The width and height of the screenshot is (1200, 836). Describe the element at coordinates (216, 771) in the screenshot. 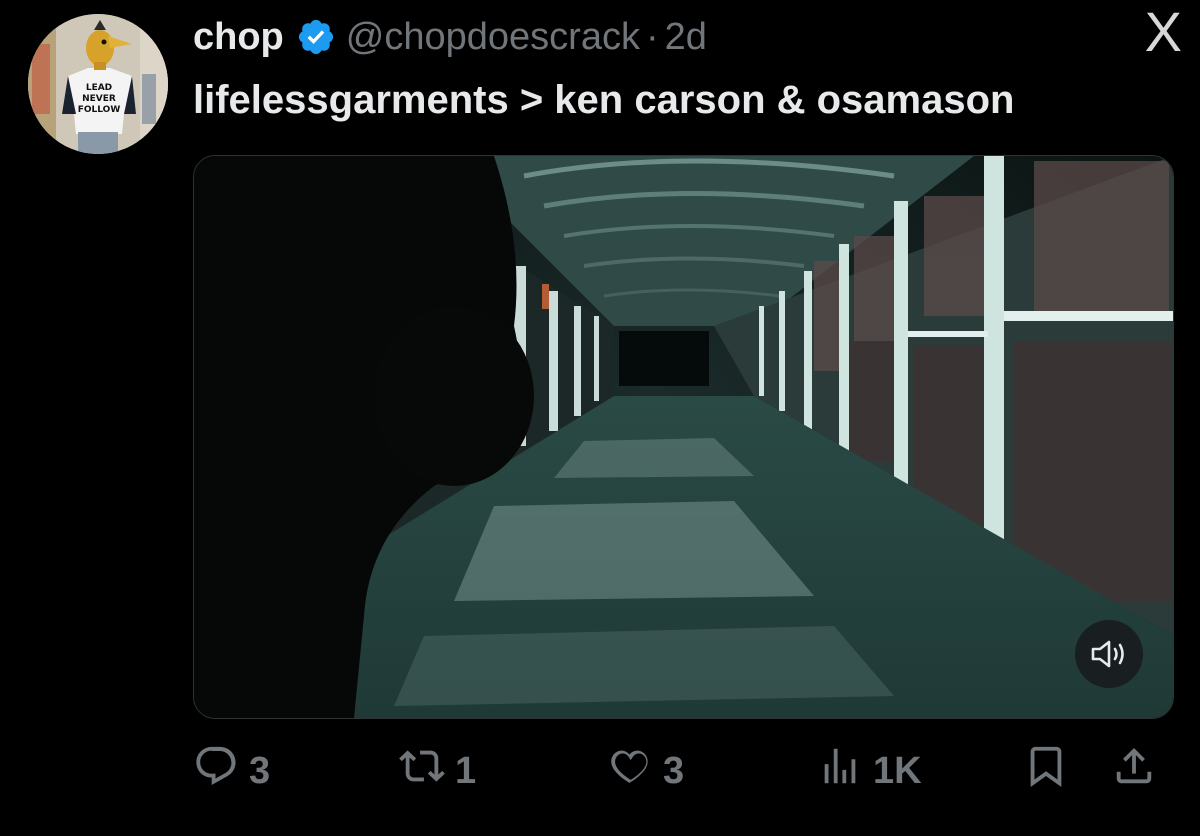

I see `reply-icon` at that location.